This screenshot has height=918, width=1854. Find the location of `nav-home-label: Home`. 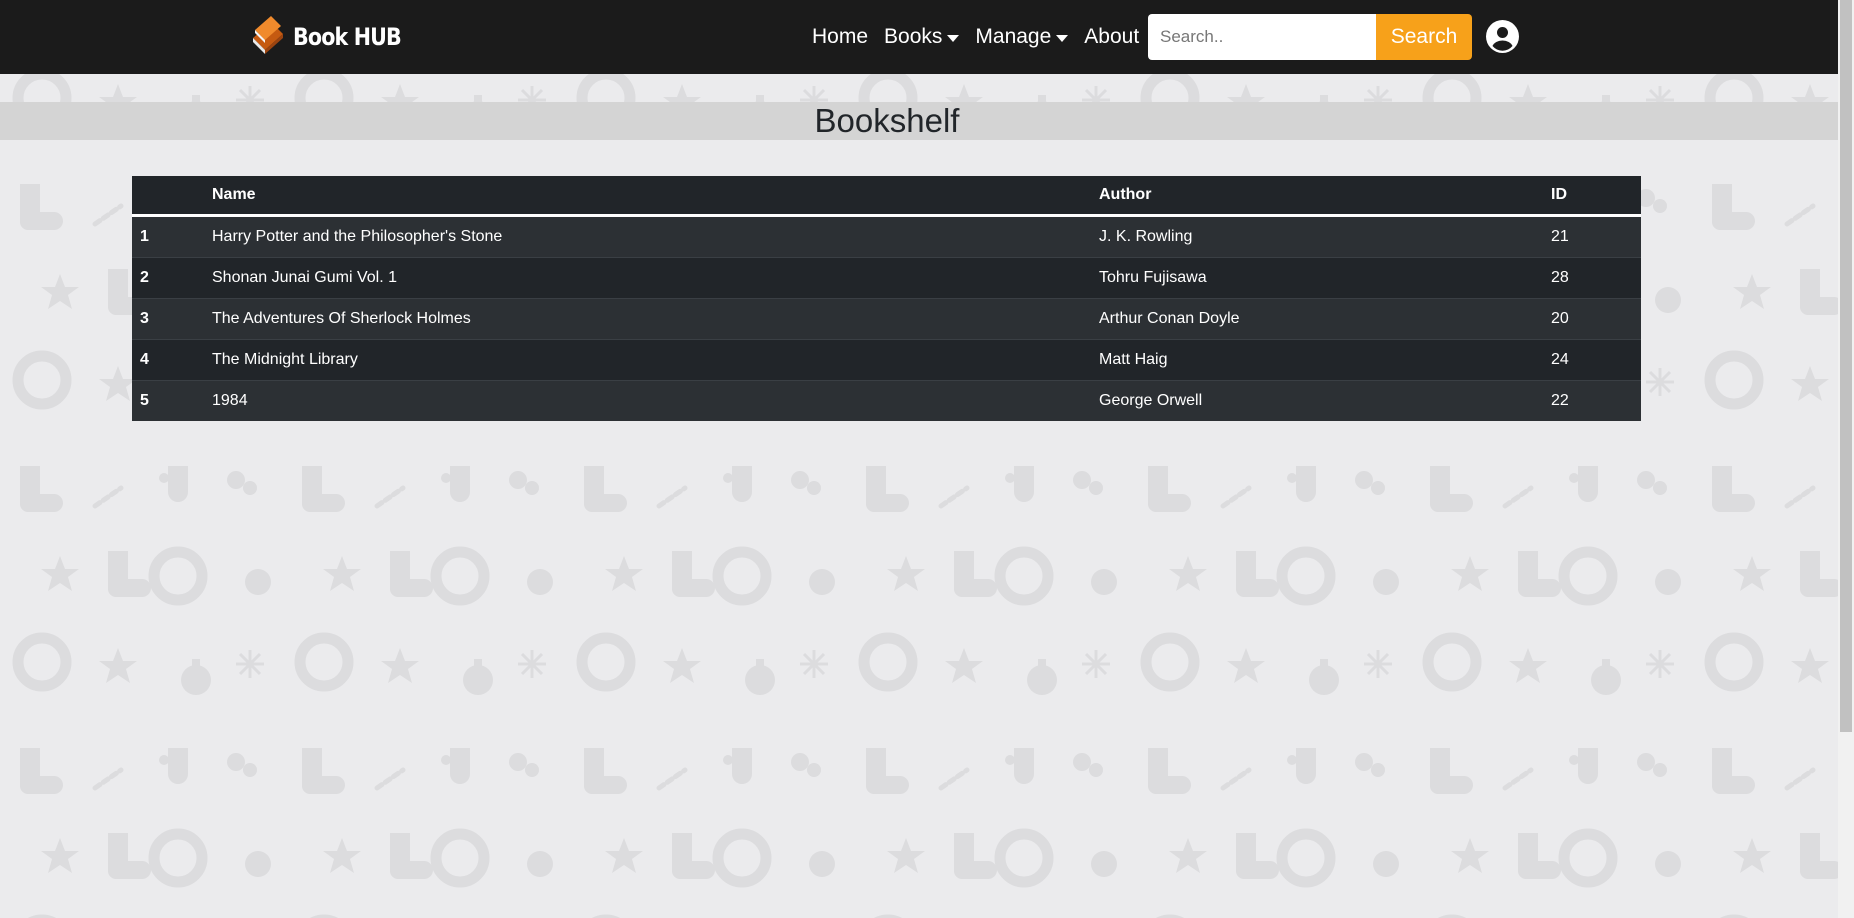

nav-home-label: Home is located at coordinates (840, 36).